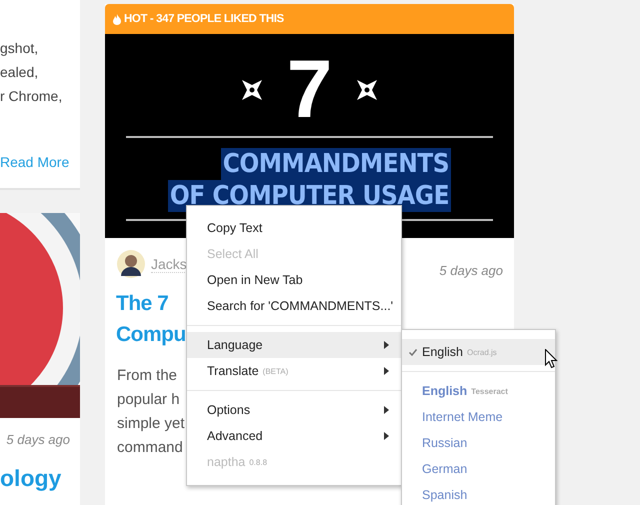 The width and height of the screenshot is (640, 505). I want to click on ocr-language-option: Russian, so click(478, 443).